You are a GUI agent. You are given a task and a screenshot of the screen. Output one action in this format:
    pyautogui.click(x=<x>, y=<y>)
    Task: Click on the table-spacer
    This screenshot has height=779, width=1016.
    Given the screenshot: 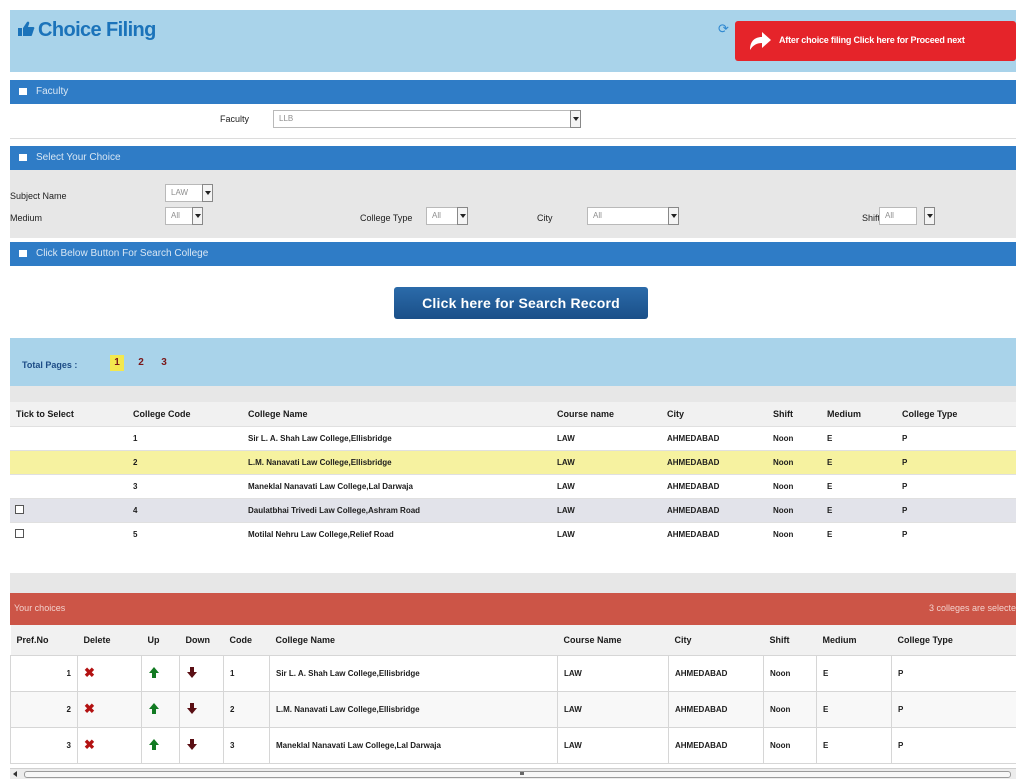 What is the action you would take?
    pyautogui.click(x=513, y=583)
    